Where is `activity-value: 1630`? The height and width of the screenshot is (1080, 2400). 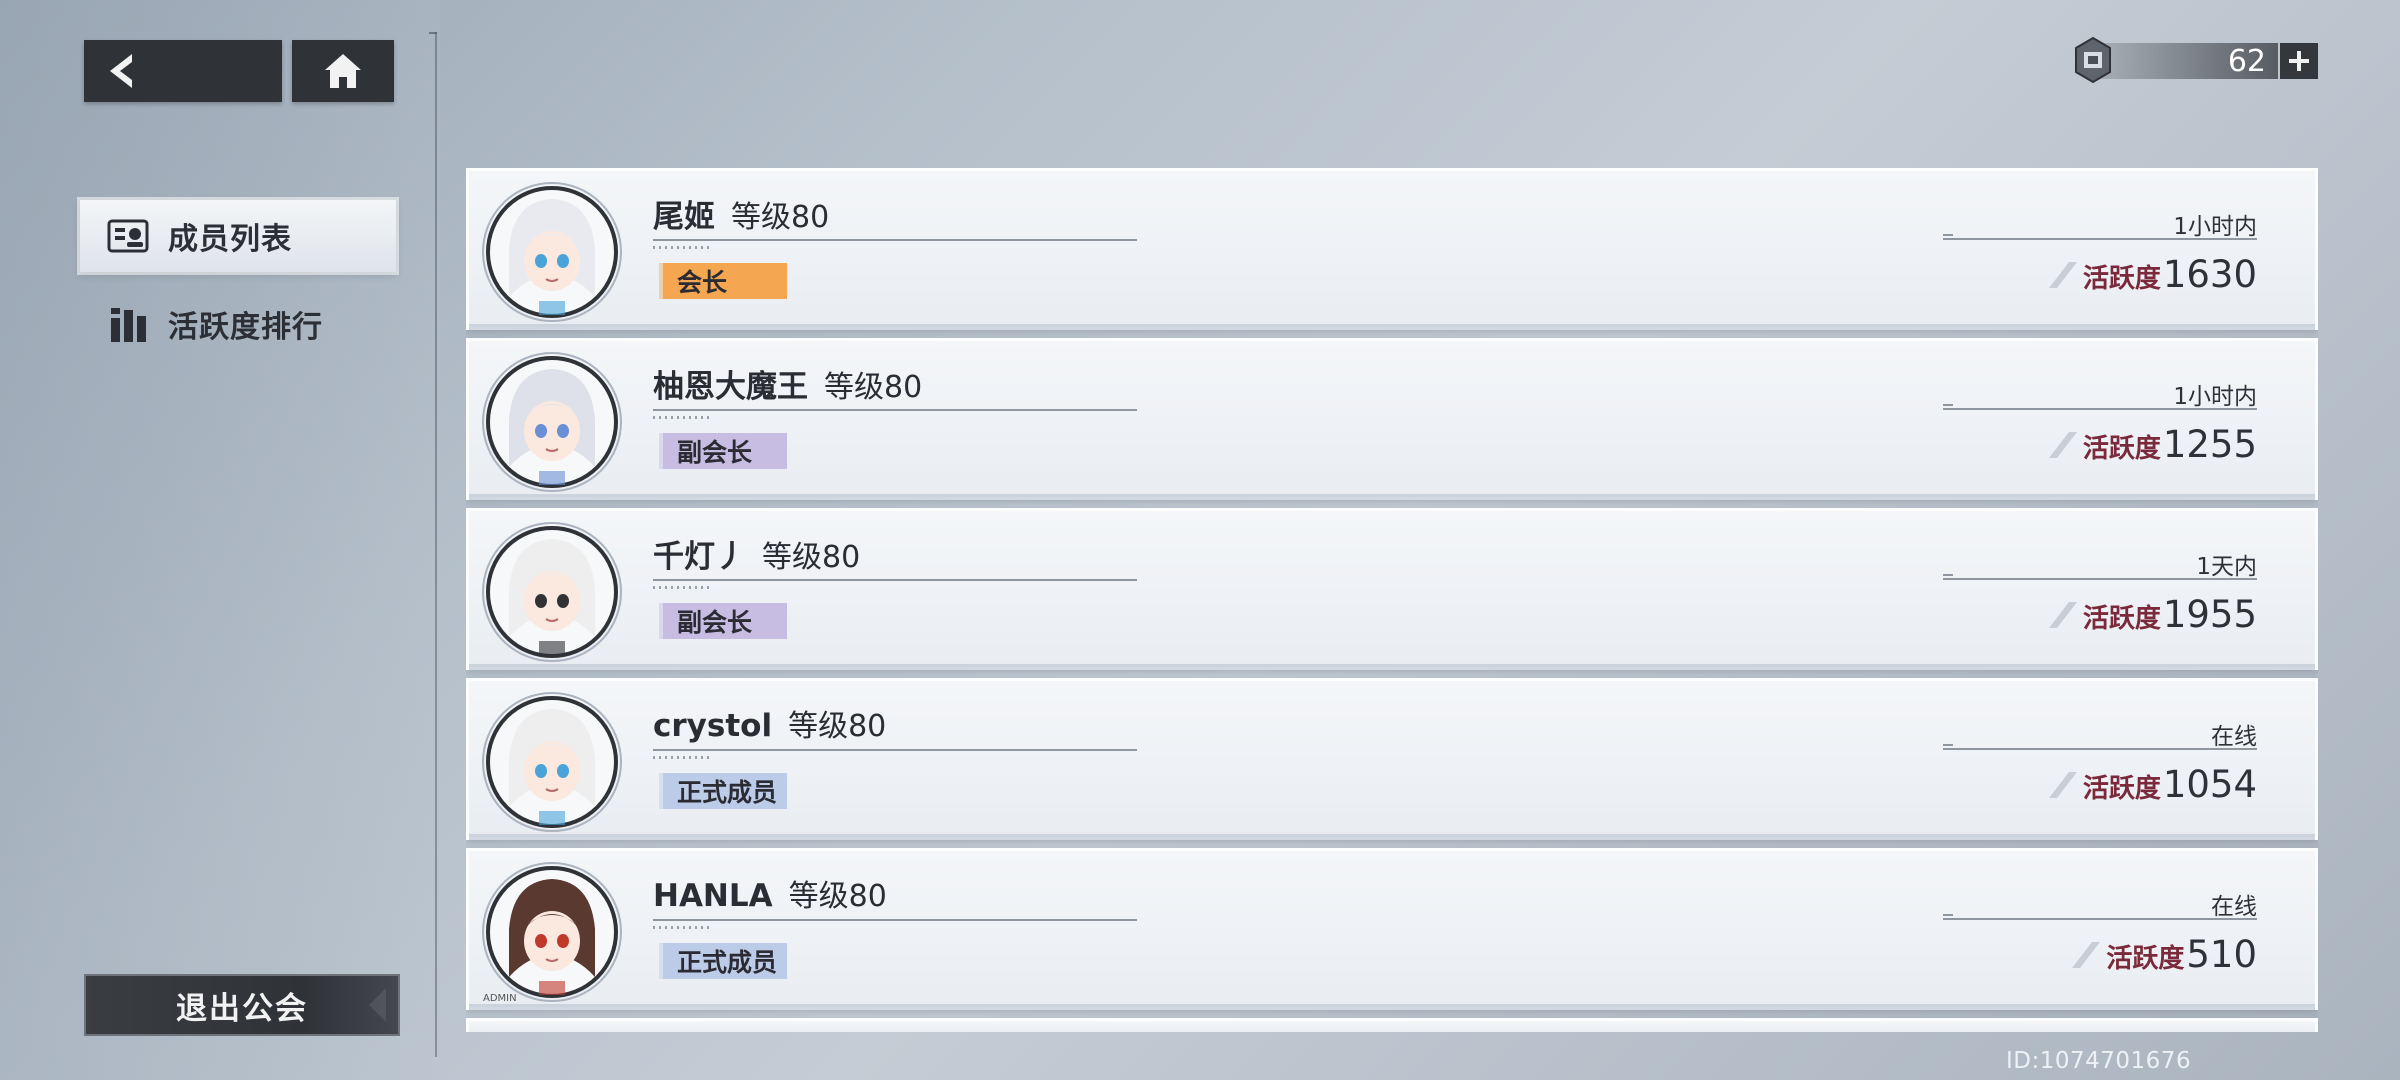
activity-value: 1630 is located at coordinates (2209, 274).